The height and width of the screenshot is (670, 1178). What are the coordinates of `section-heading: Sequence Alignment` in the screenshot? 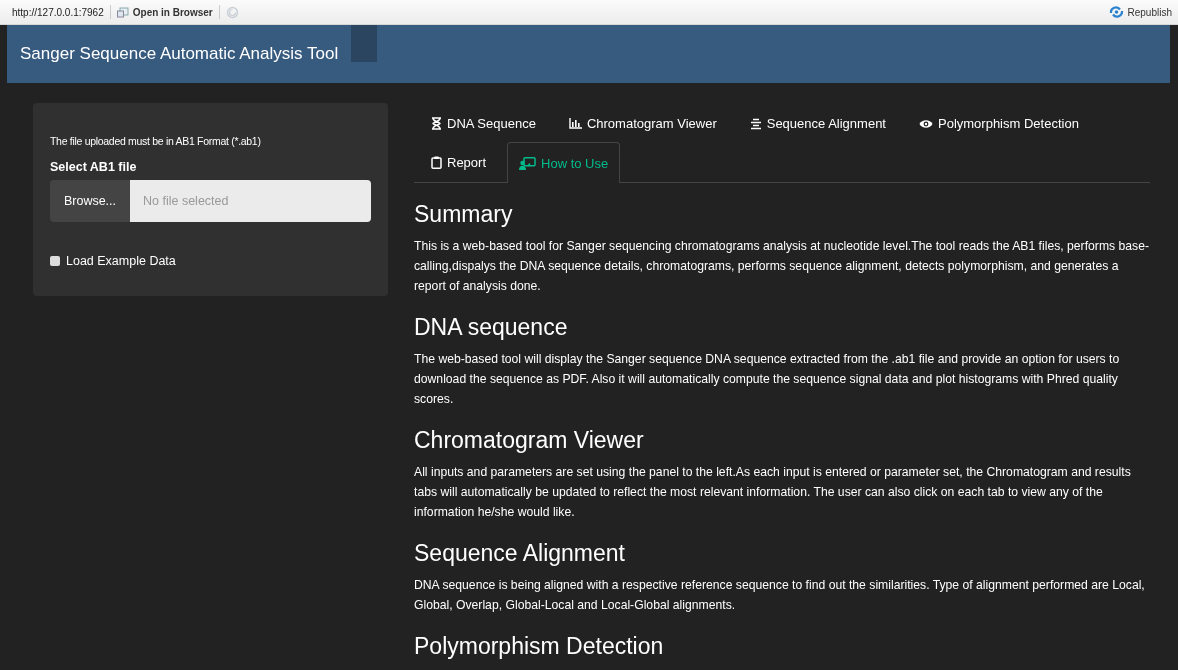 It's located at (520, 553).